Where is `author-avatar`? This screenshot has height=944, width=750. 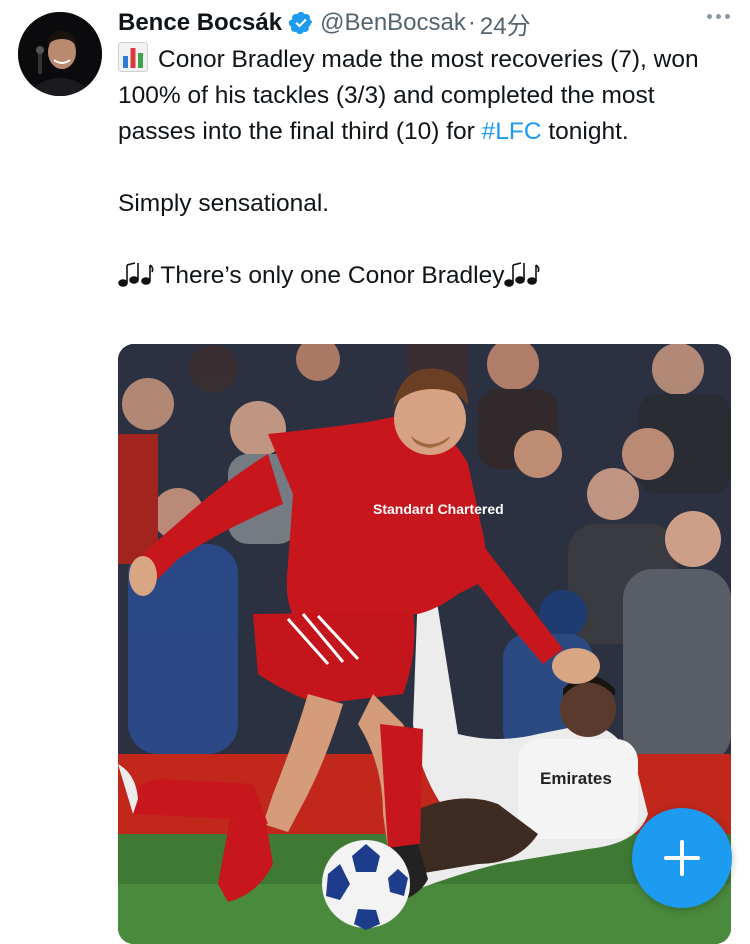 author-avatar is located at coordinates (60, 54).